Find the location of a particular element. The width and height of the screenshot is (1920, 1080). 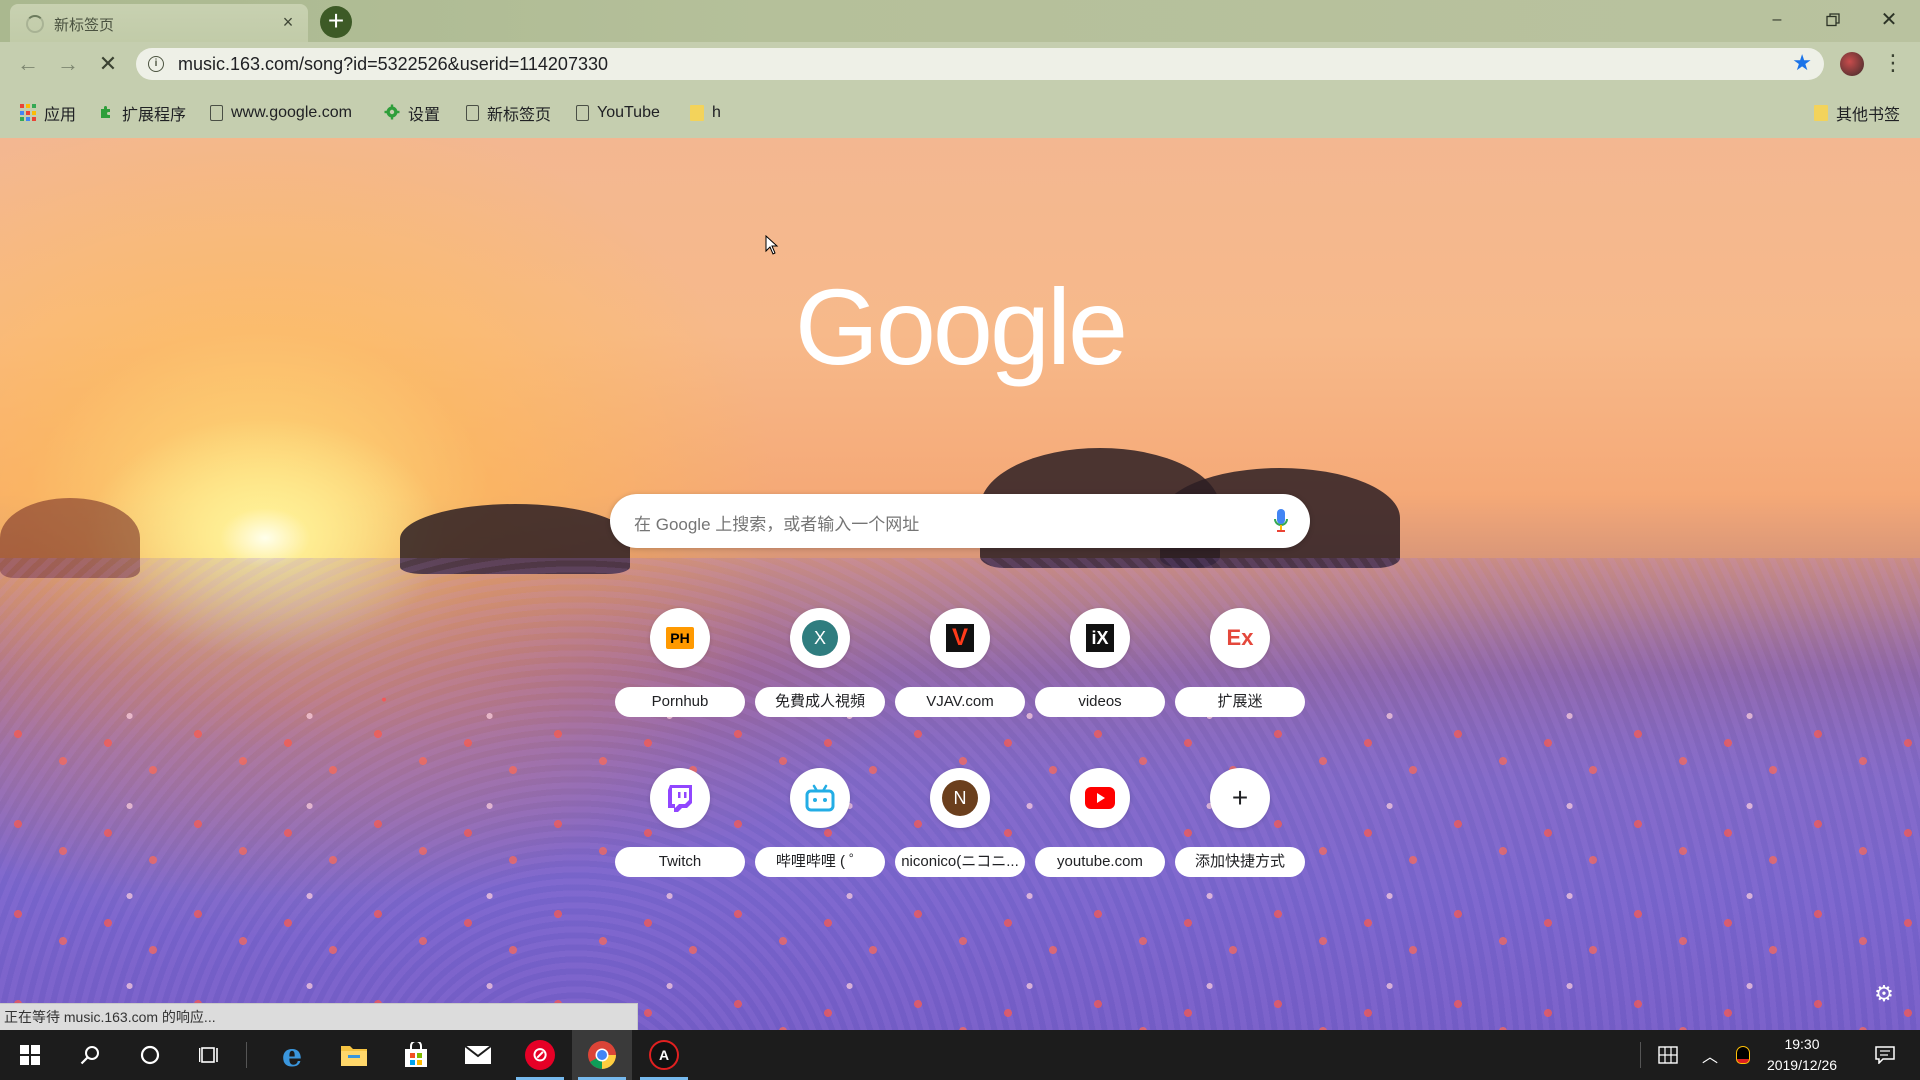

bookmark-apps: 应用 is located at coordinates (48, 113).